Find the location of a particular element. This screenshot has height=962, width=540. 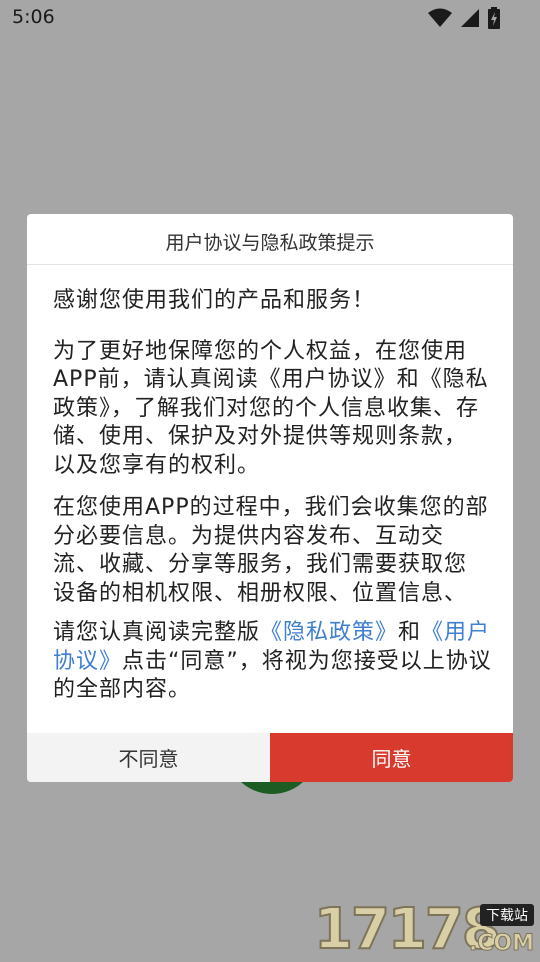

status-time: 5:06 is located at coordinates (33, 17).